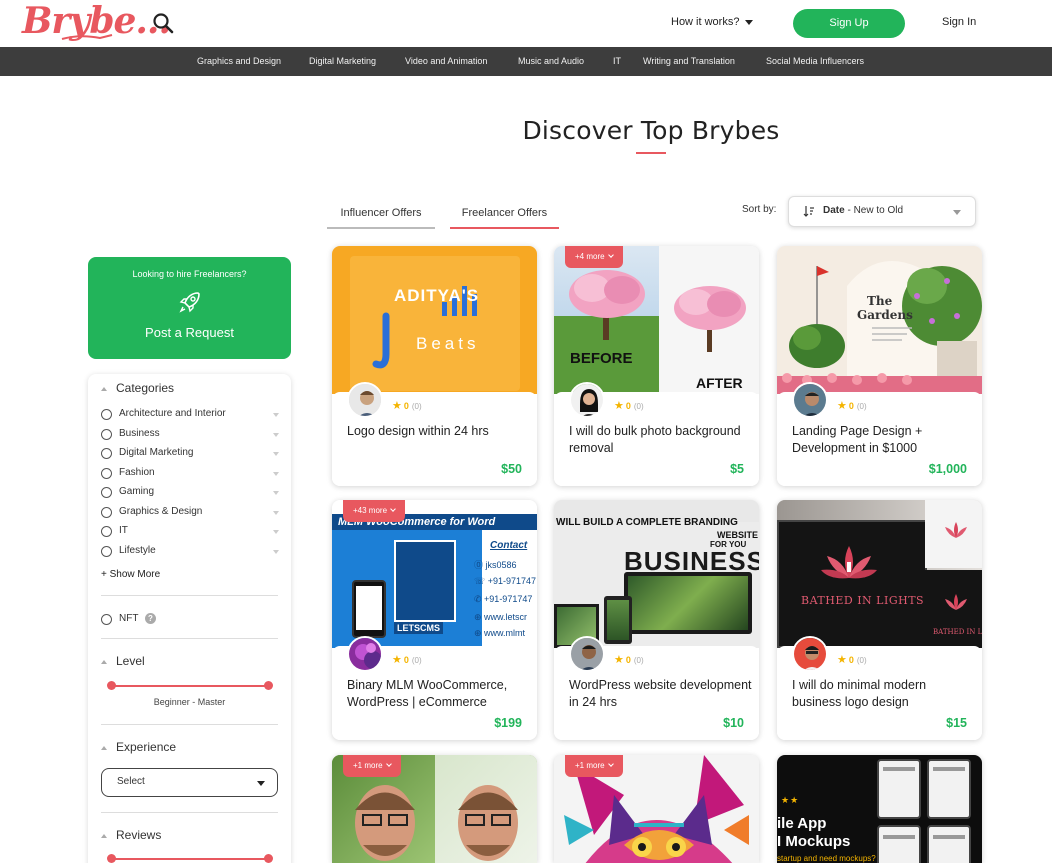 This screenshot has height=863, width=1052. What do you see at coordinates (381, 218) in the screenshot?
I see `tab-influencer-offers: Influencer Offers` at bounding box center [381, 218].